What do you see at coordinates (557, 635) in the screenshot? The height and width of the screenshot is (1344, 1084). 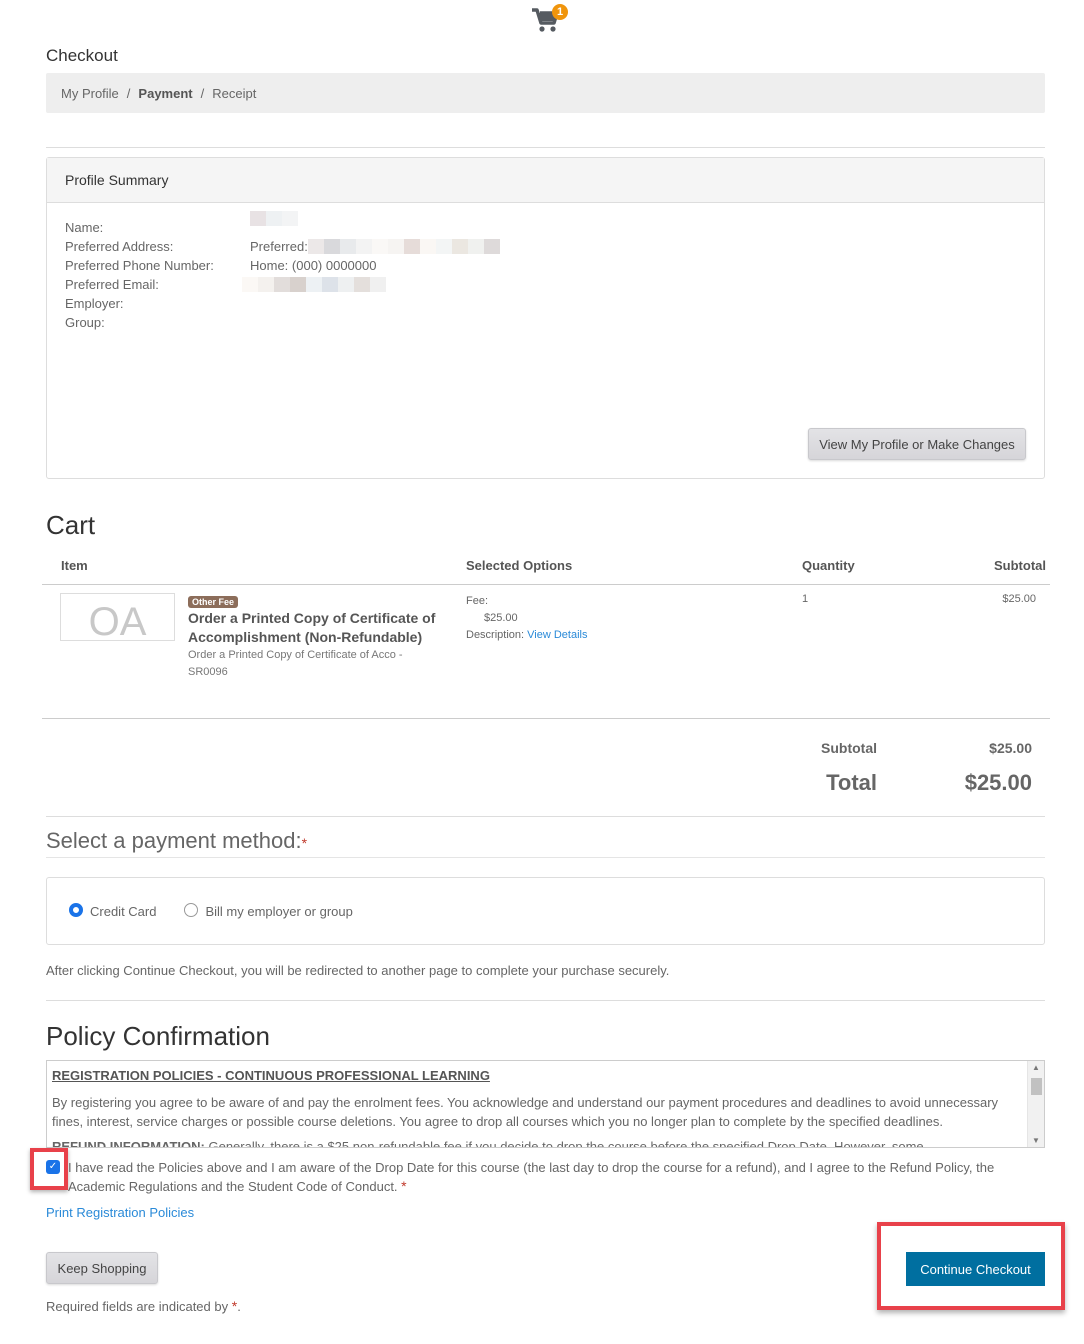 I see `view-details-link: View Details` at bounding box center [557, 635].